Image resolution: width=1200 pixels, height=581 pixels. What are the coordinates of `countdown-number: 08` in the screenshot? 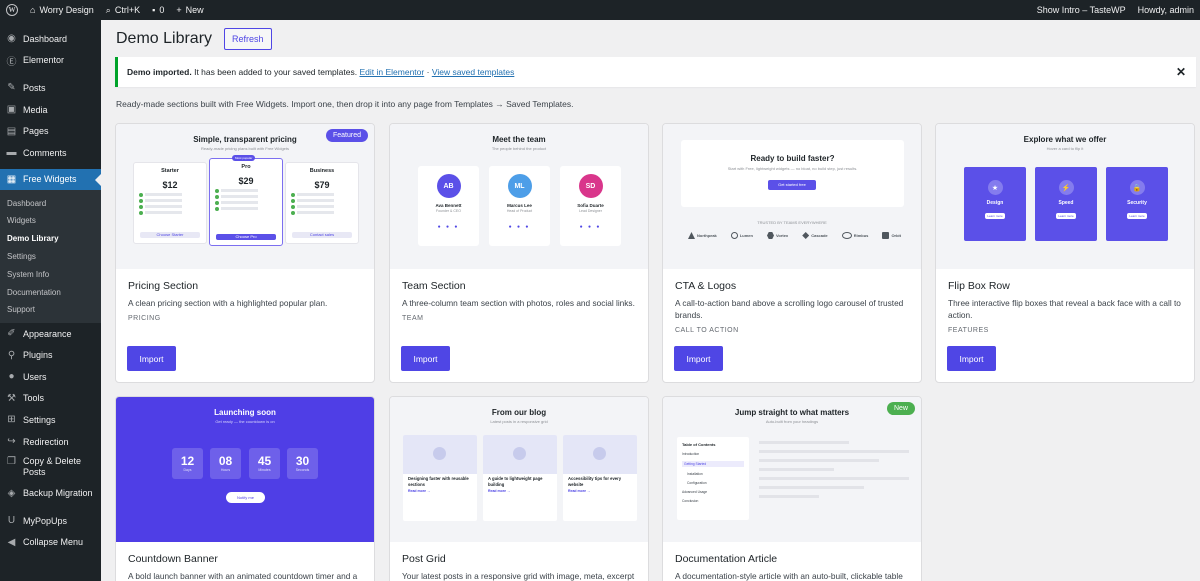 It's located at (225, 461).